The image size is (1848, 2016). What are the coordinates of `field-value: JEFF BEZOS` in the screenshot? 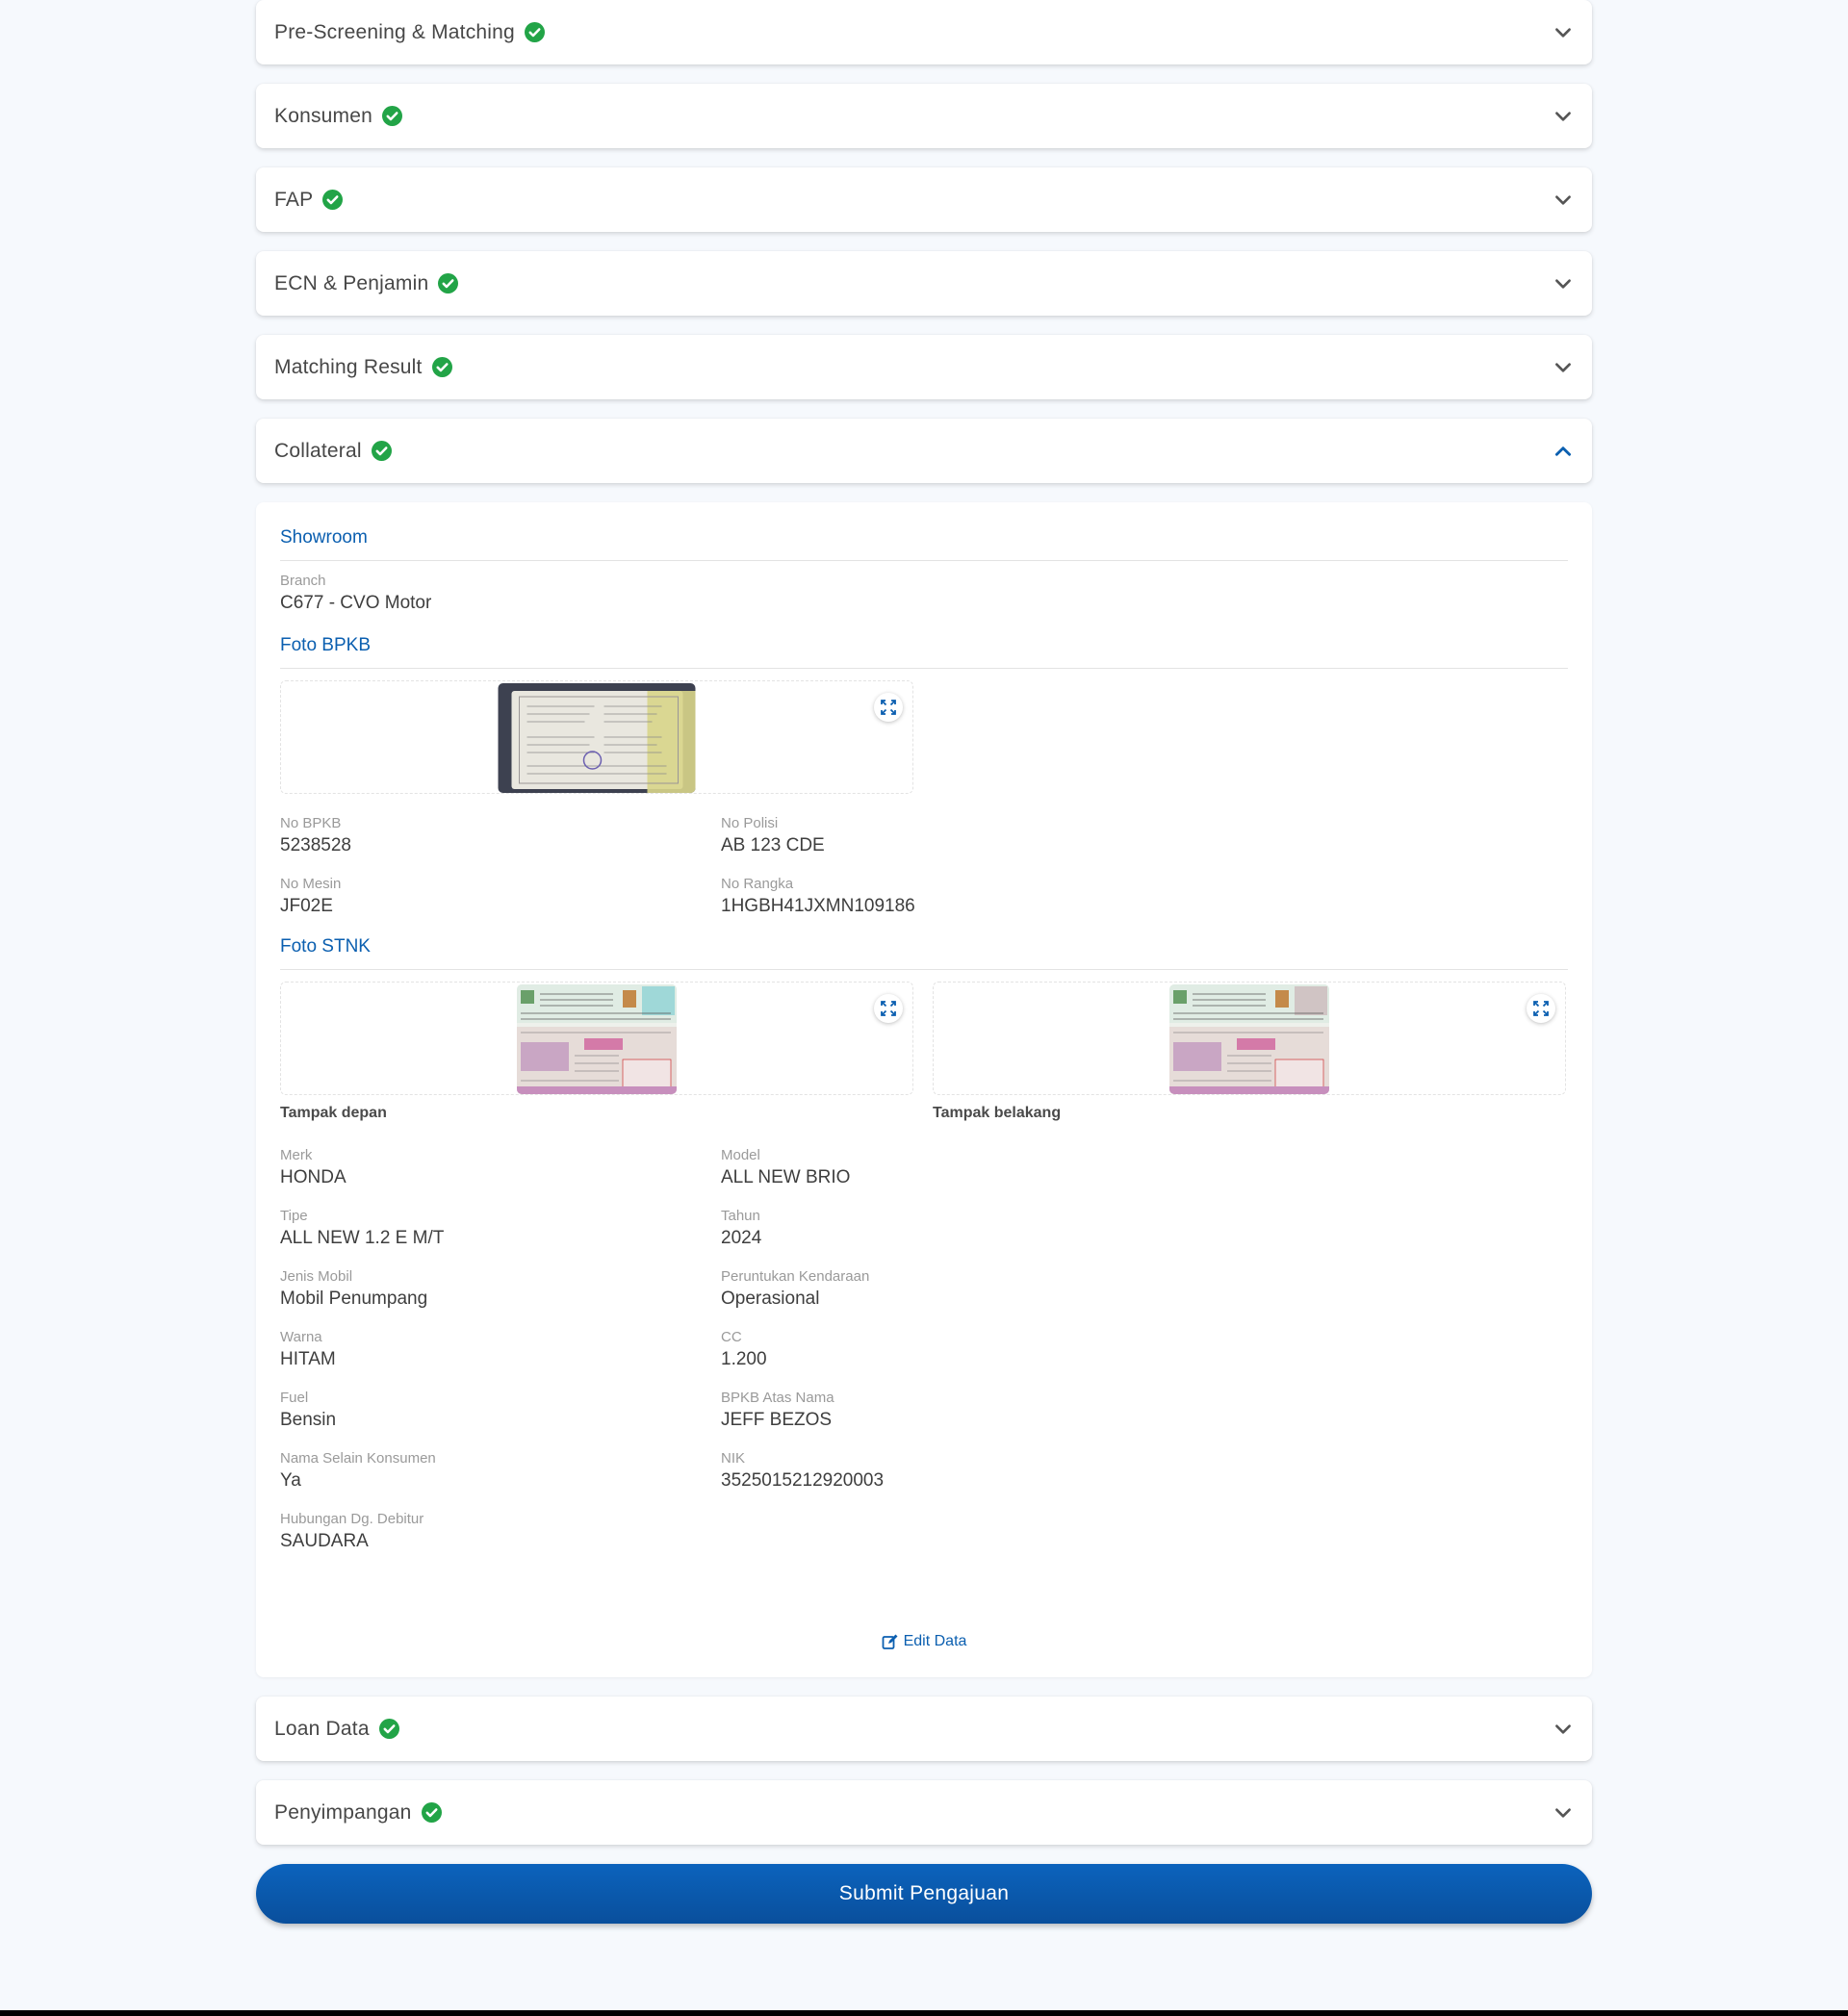 It's located at (777, 1420).